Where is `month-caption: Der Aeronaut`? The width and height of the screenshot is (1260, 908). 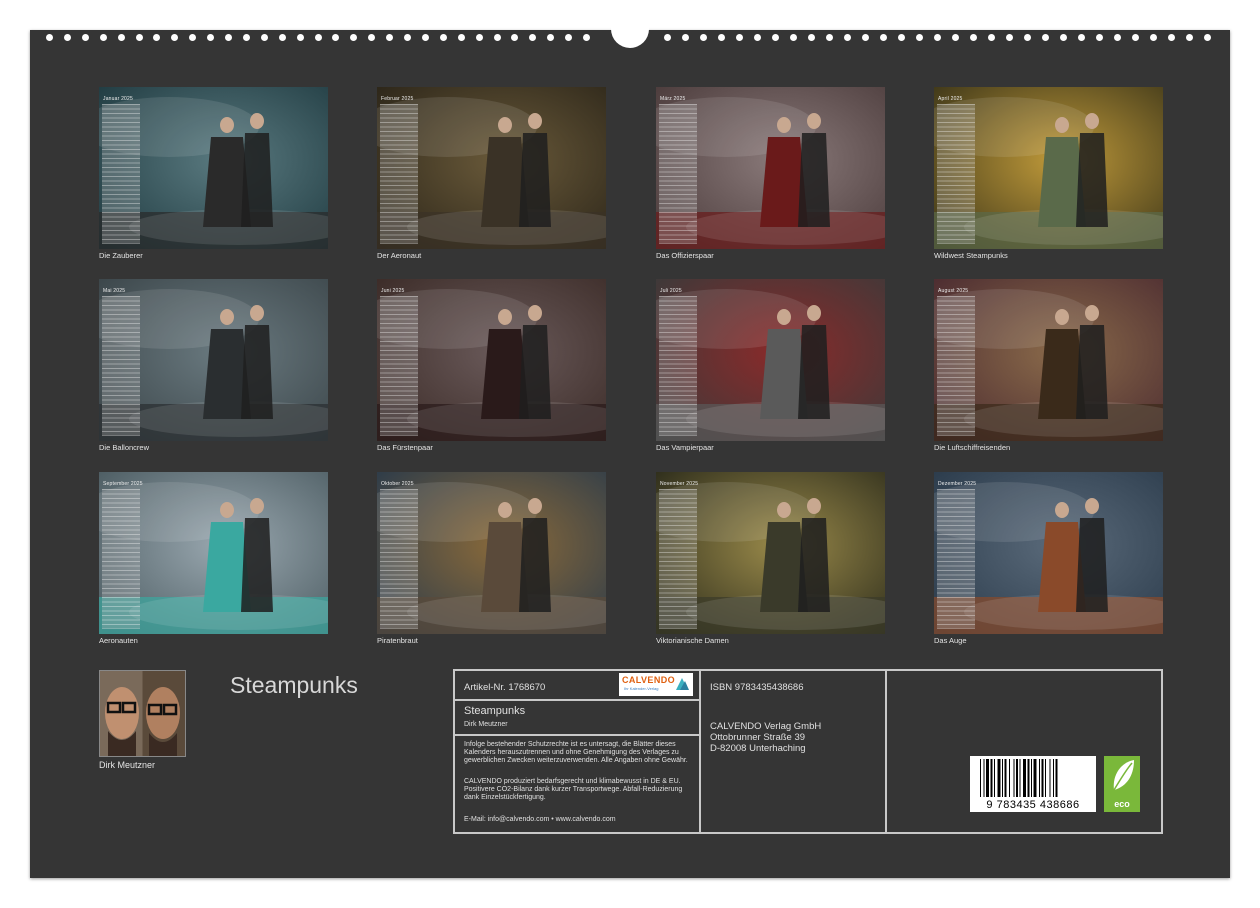 month-caption: Der Aeronaut is located at coordinates (399, 255).